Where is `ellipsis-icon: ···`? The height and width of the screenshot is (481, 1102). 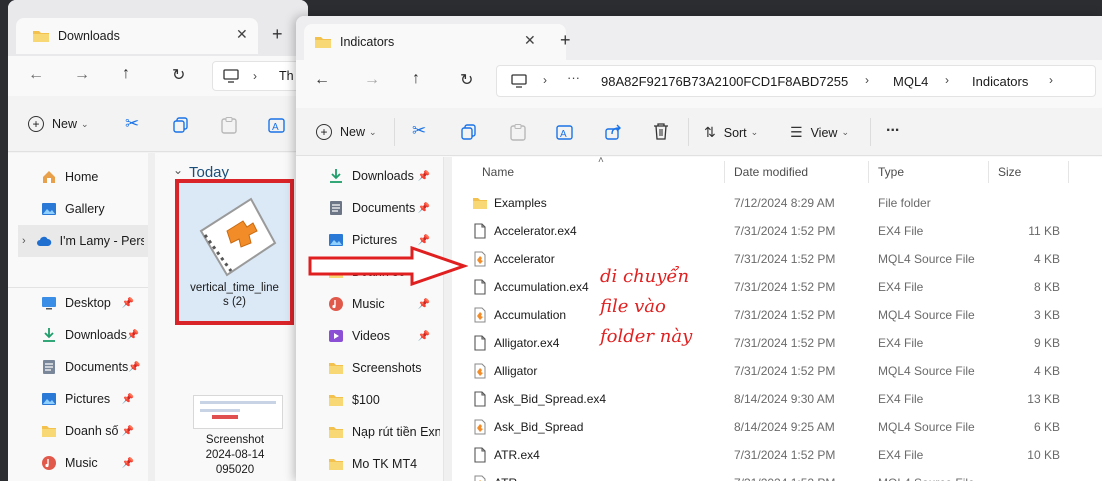 ellipsis-icon: ··· is located at coordinates (573, 77).